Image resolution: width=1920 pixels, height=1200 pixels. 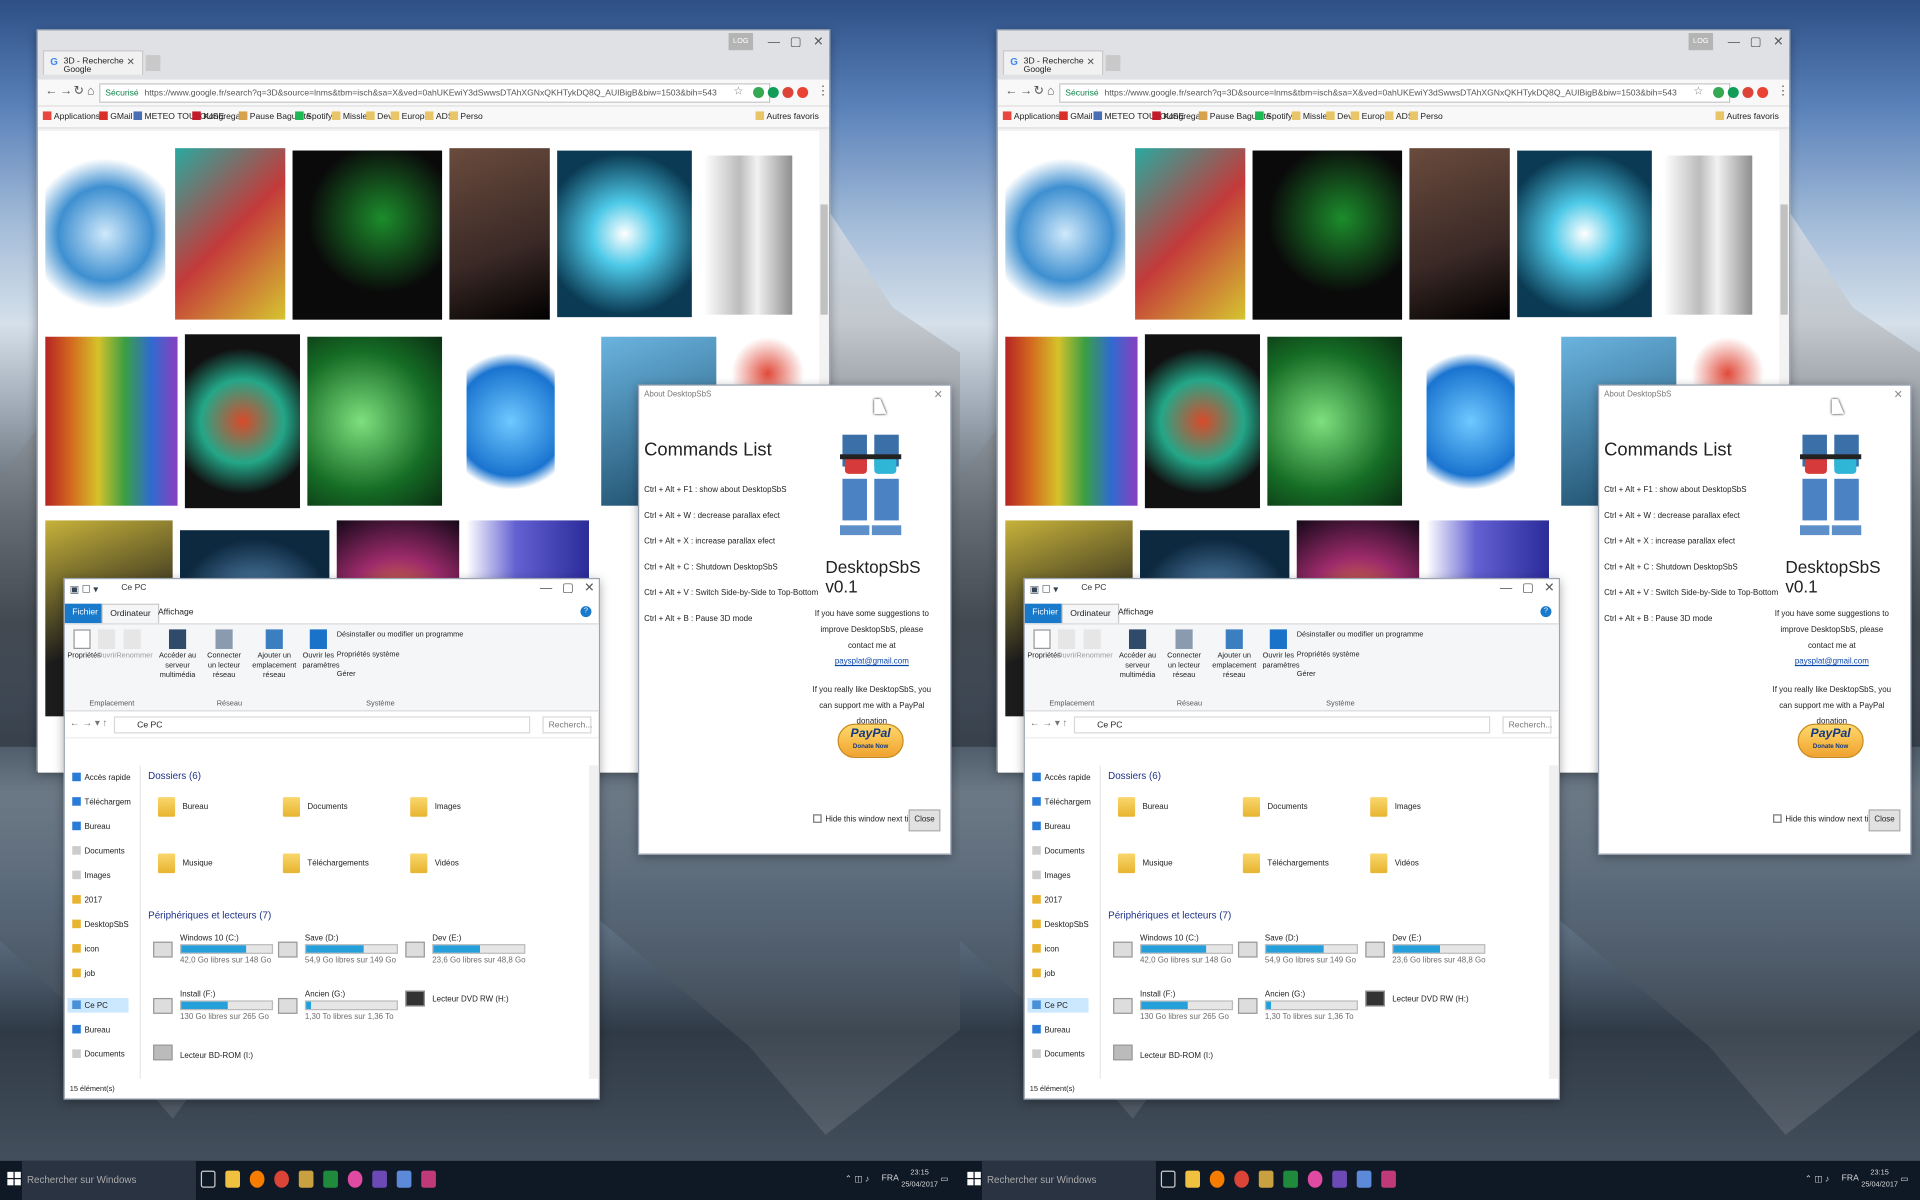 I want to click on tray-icons: ⌃ ◫ ♪, so click(x=857, y=1179).